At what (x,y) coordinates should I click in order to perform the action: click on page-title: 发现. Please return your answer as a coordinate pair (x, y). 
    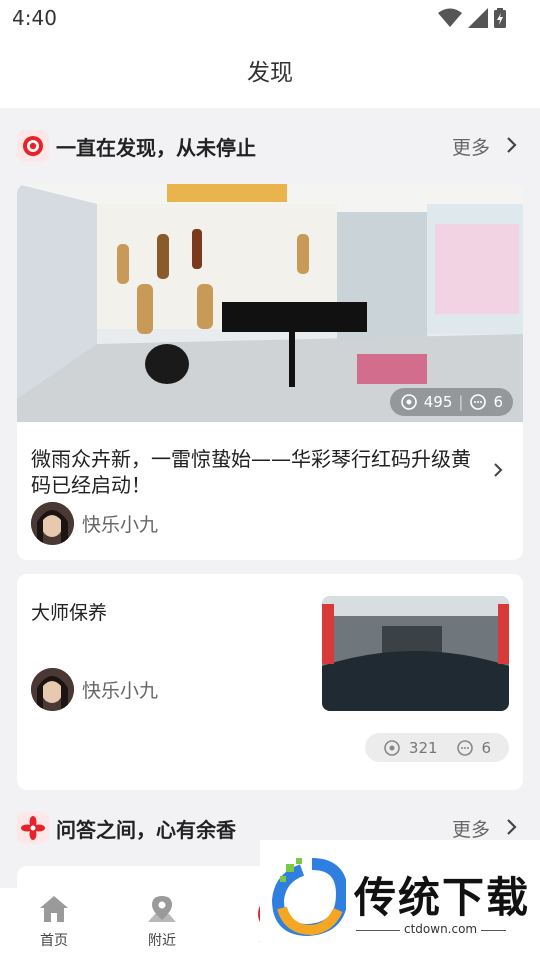
    Looking at the image, I should click on (270, 73).